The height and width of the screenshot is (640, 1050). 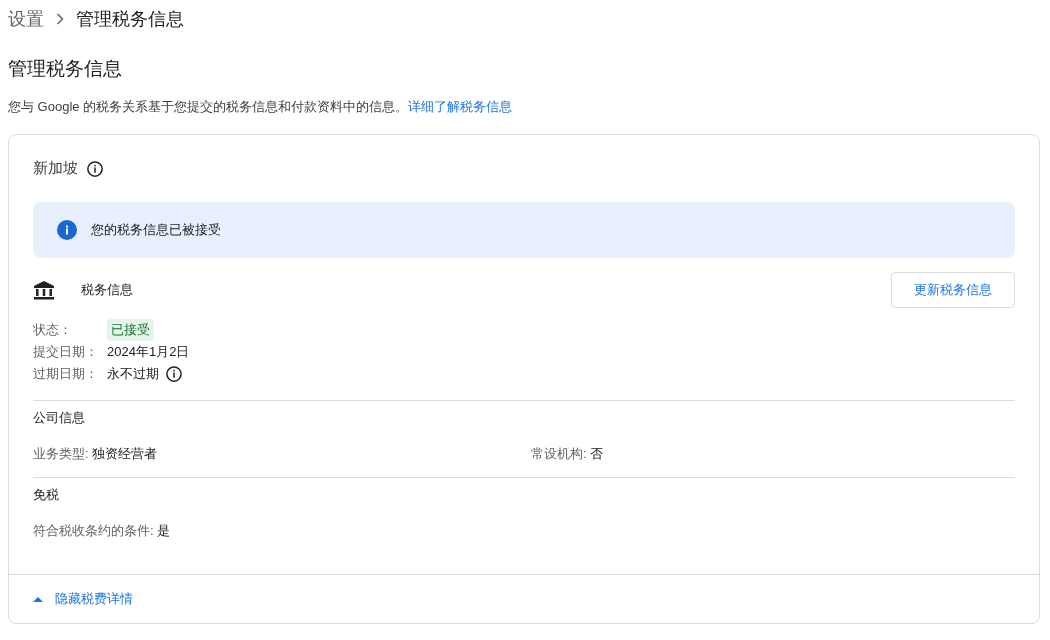 I want to click on detail-value: 2024年1月2日, so click(x=148, y=352).